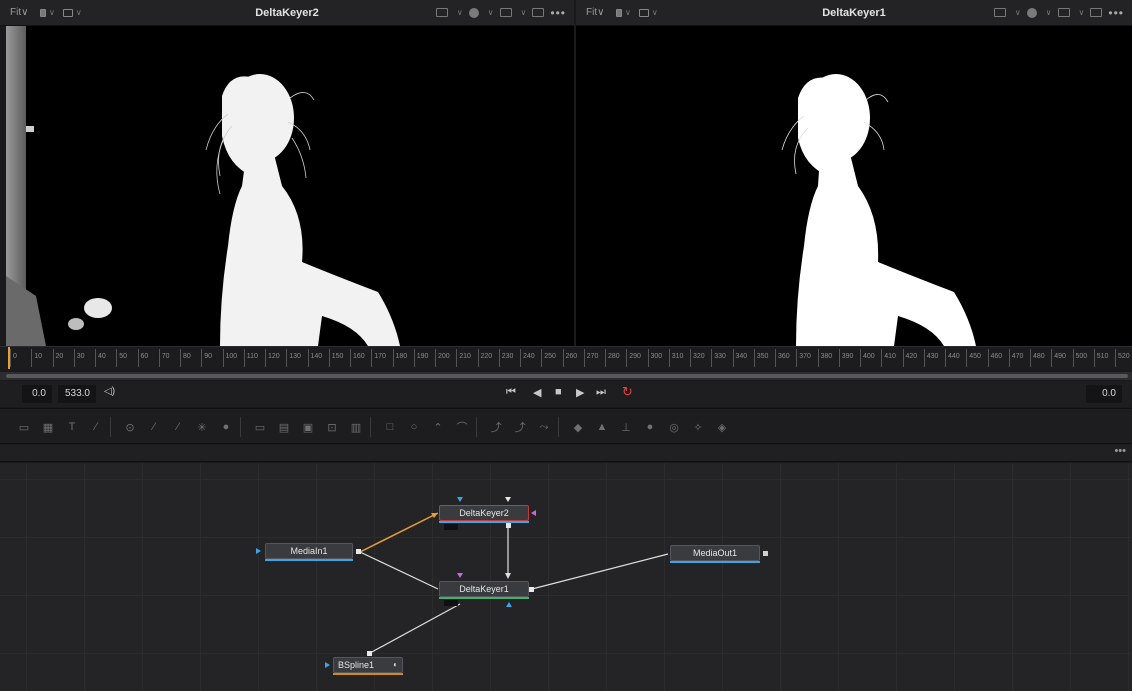  Describe the element at coordinates (368, 674) in the screenshot. I see `node-underline` at that location.